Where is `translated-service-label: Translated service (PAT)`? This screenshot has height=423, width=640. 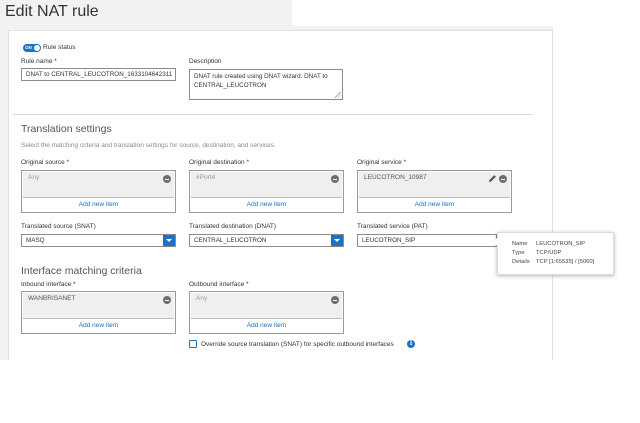
translated-service-label: Translated service (PAT) is located at coordinates (392, 226).